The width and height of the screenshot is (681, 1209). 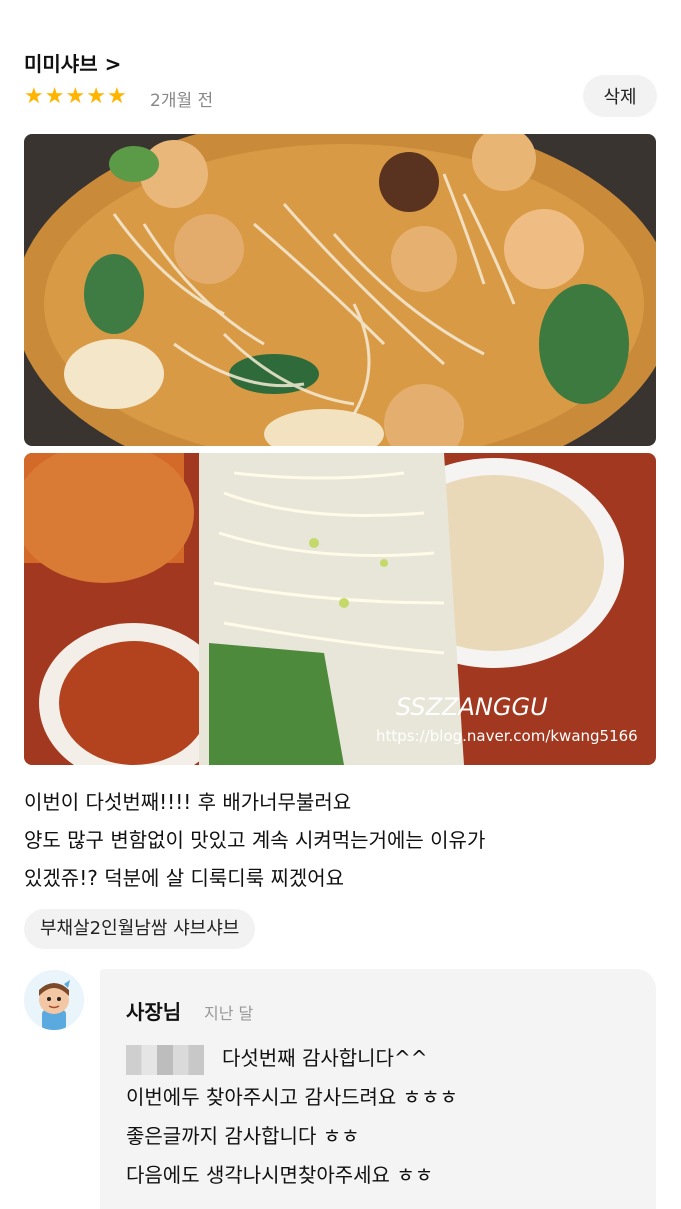 I want to click on review-line: 이번이 다섯번째!!!! 후 배가너무불러요, so click(x=188, y=802).